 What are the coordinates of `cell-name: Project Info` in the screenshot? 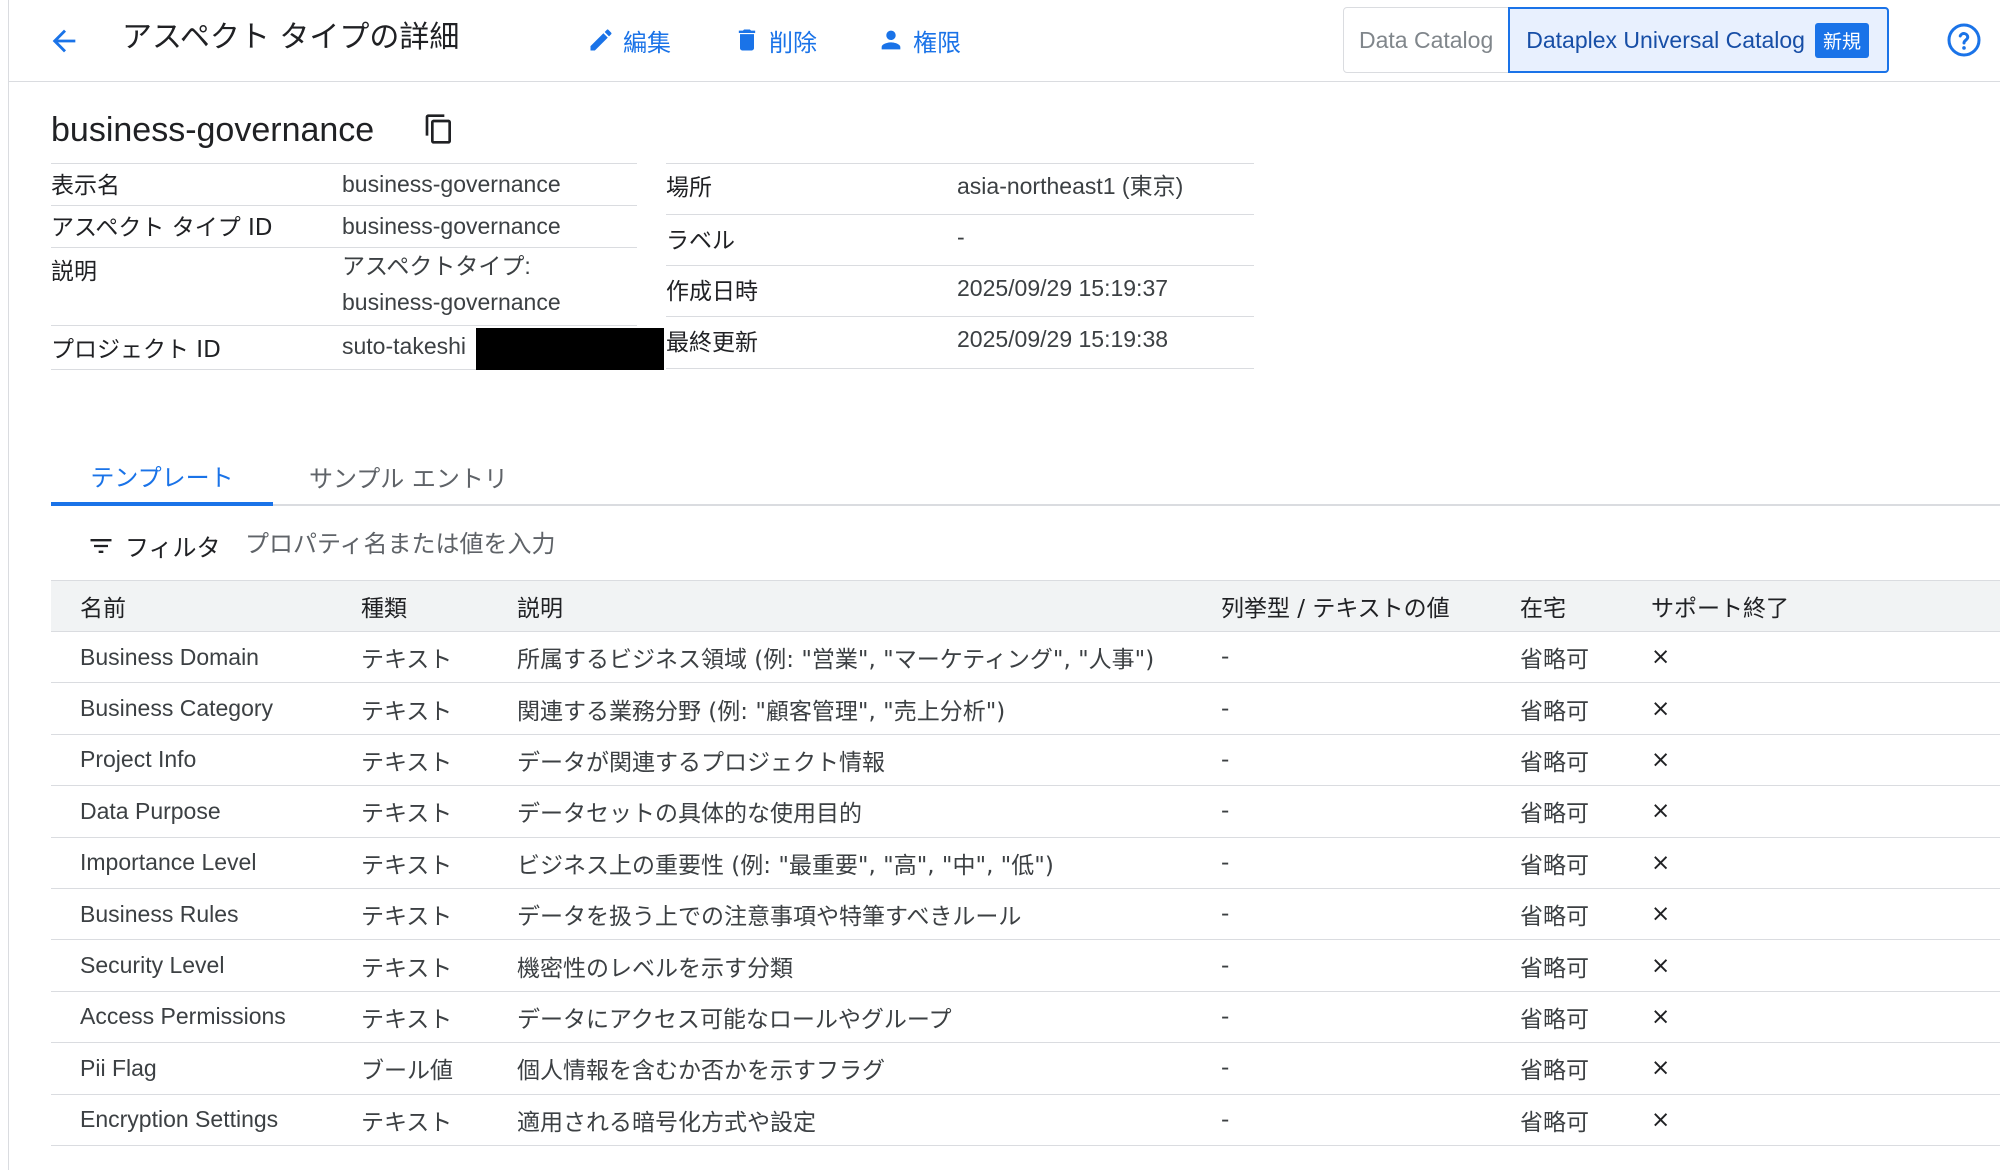 It's located at (138, 759).